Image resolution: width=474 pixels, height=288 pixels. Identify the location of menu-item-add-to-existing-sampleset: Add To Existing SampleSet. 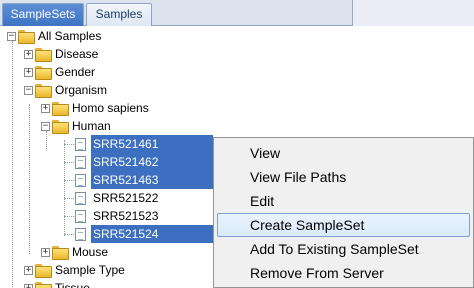
(343, 249).